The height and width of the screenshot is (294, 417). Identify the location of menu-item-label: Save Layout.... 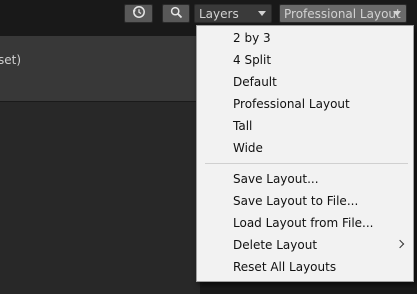
(276, 179).